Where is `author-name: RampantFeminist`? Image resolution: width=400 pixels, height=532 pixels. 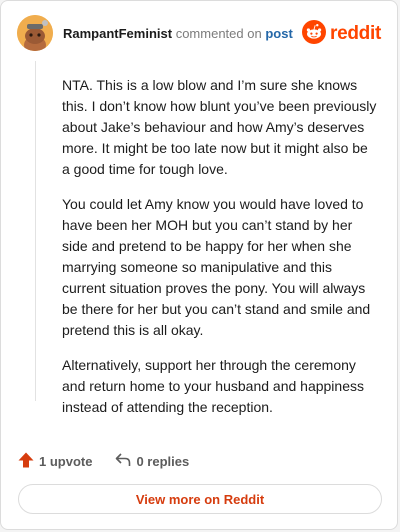 author-name: RampantFeminist is located at coordinates (117, 33).